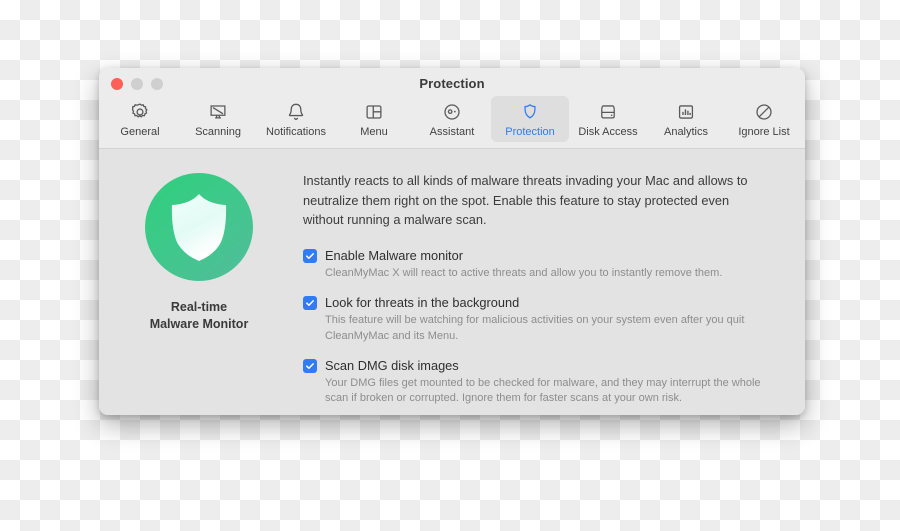  I want to click on bar-chart-icon, so click(686, 112).